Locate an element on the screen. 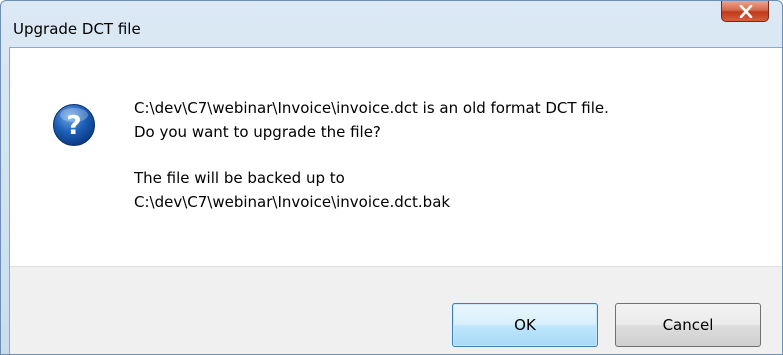  ok-button: OK is located at coordinates (525, 325).